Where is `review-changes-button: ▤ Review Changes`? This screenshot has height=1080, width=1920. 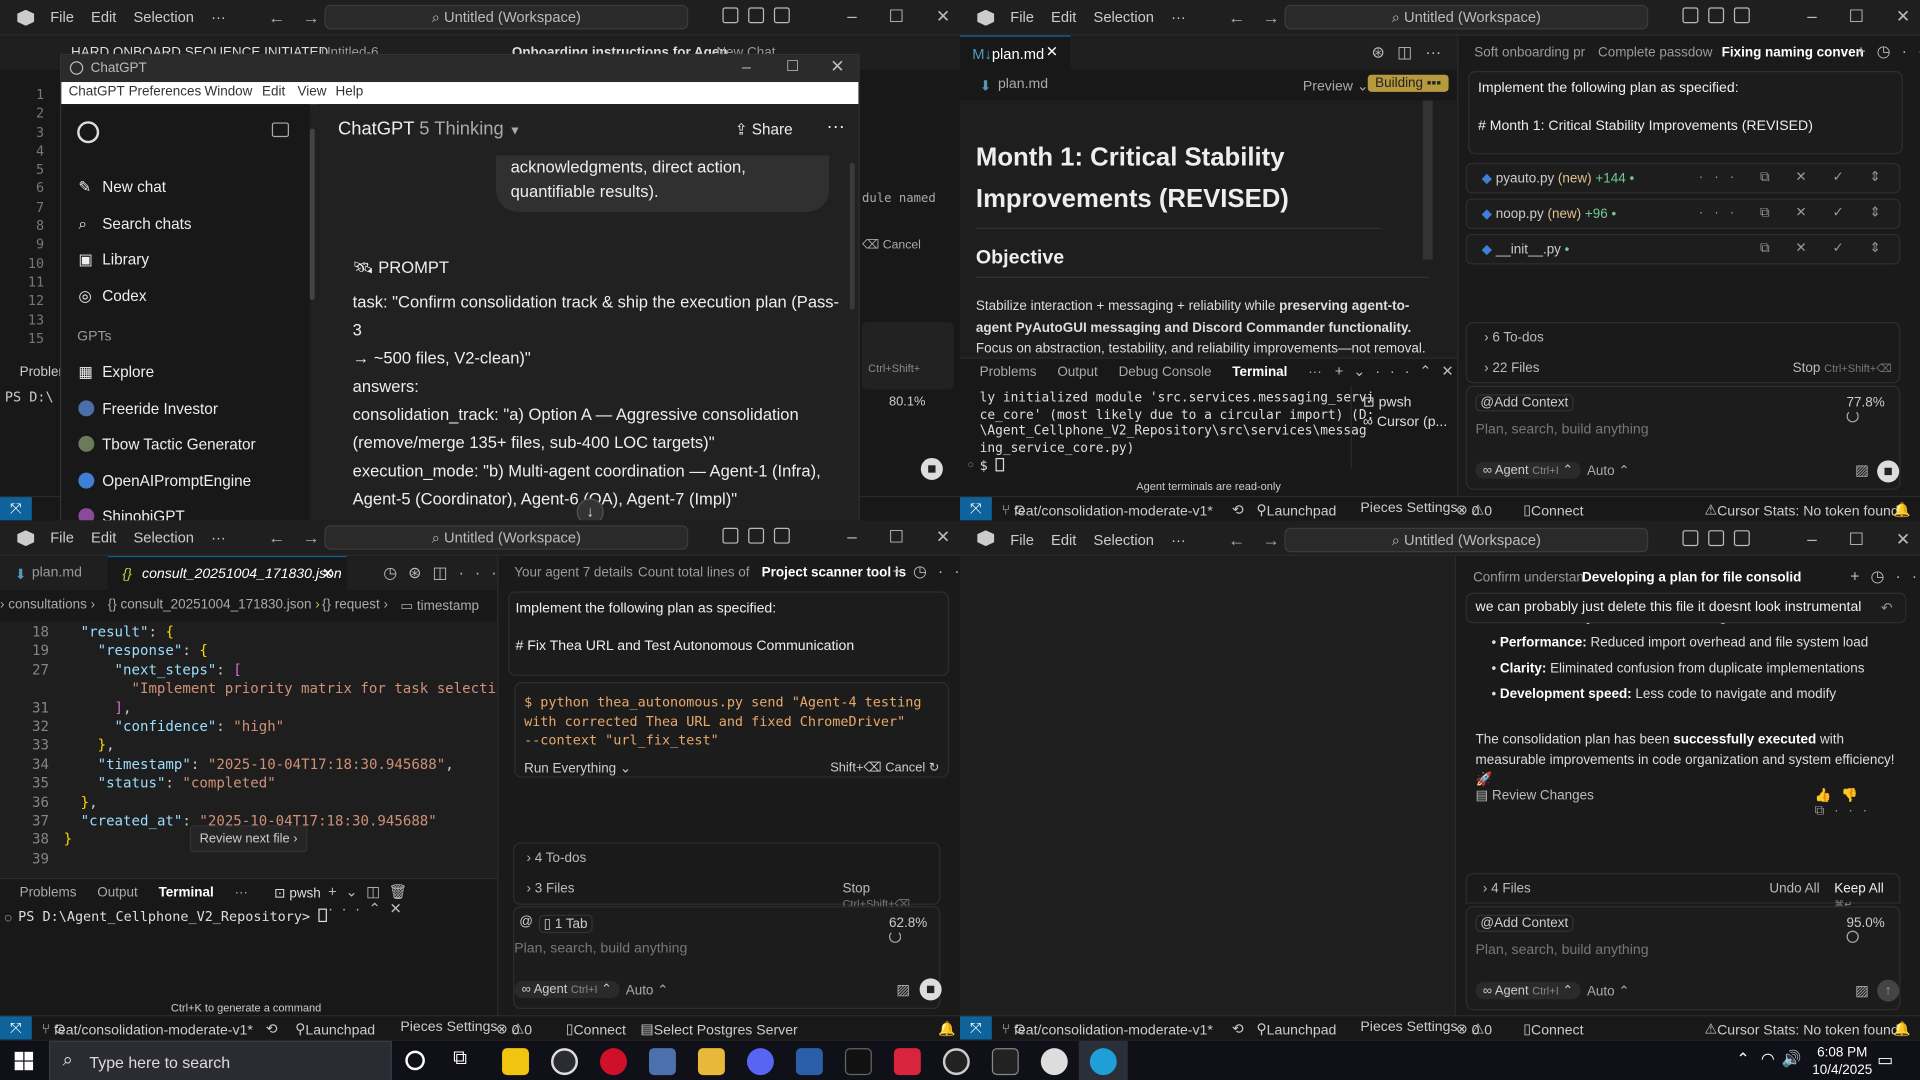
review-changes-button: ▤ Review Changes is located at coordinates (1535, 795).